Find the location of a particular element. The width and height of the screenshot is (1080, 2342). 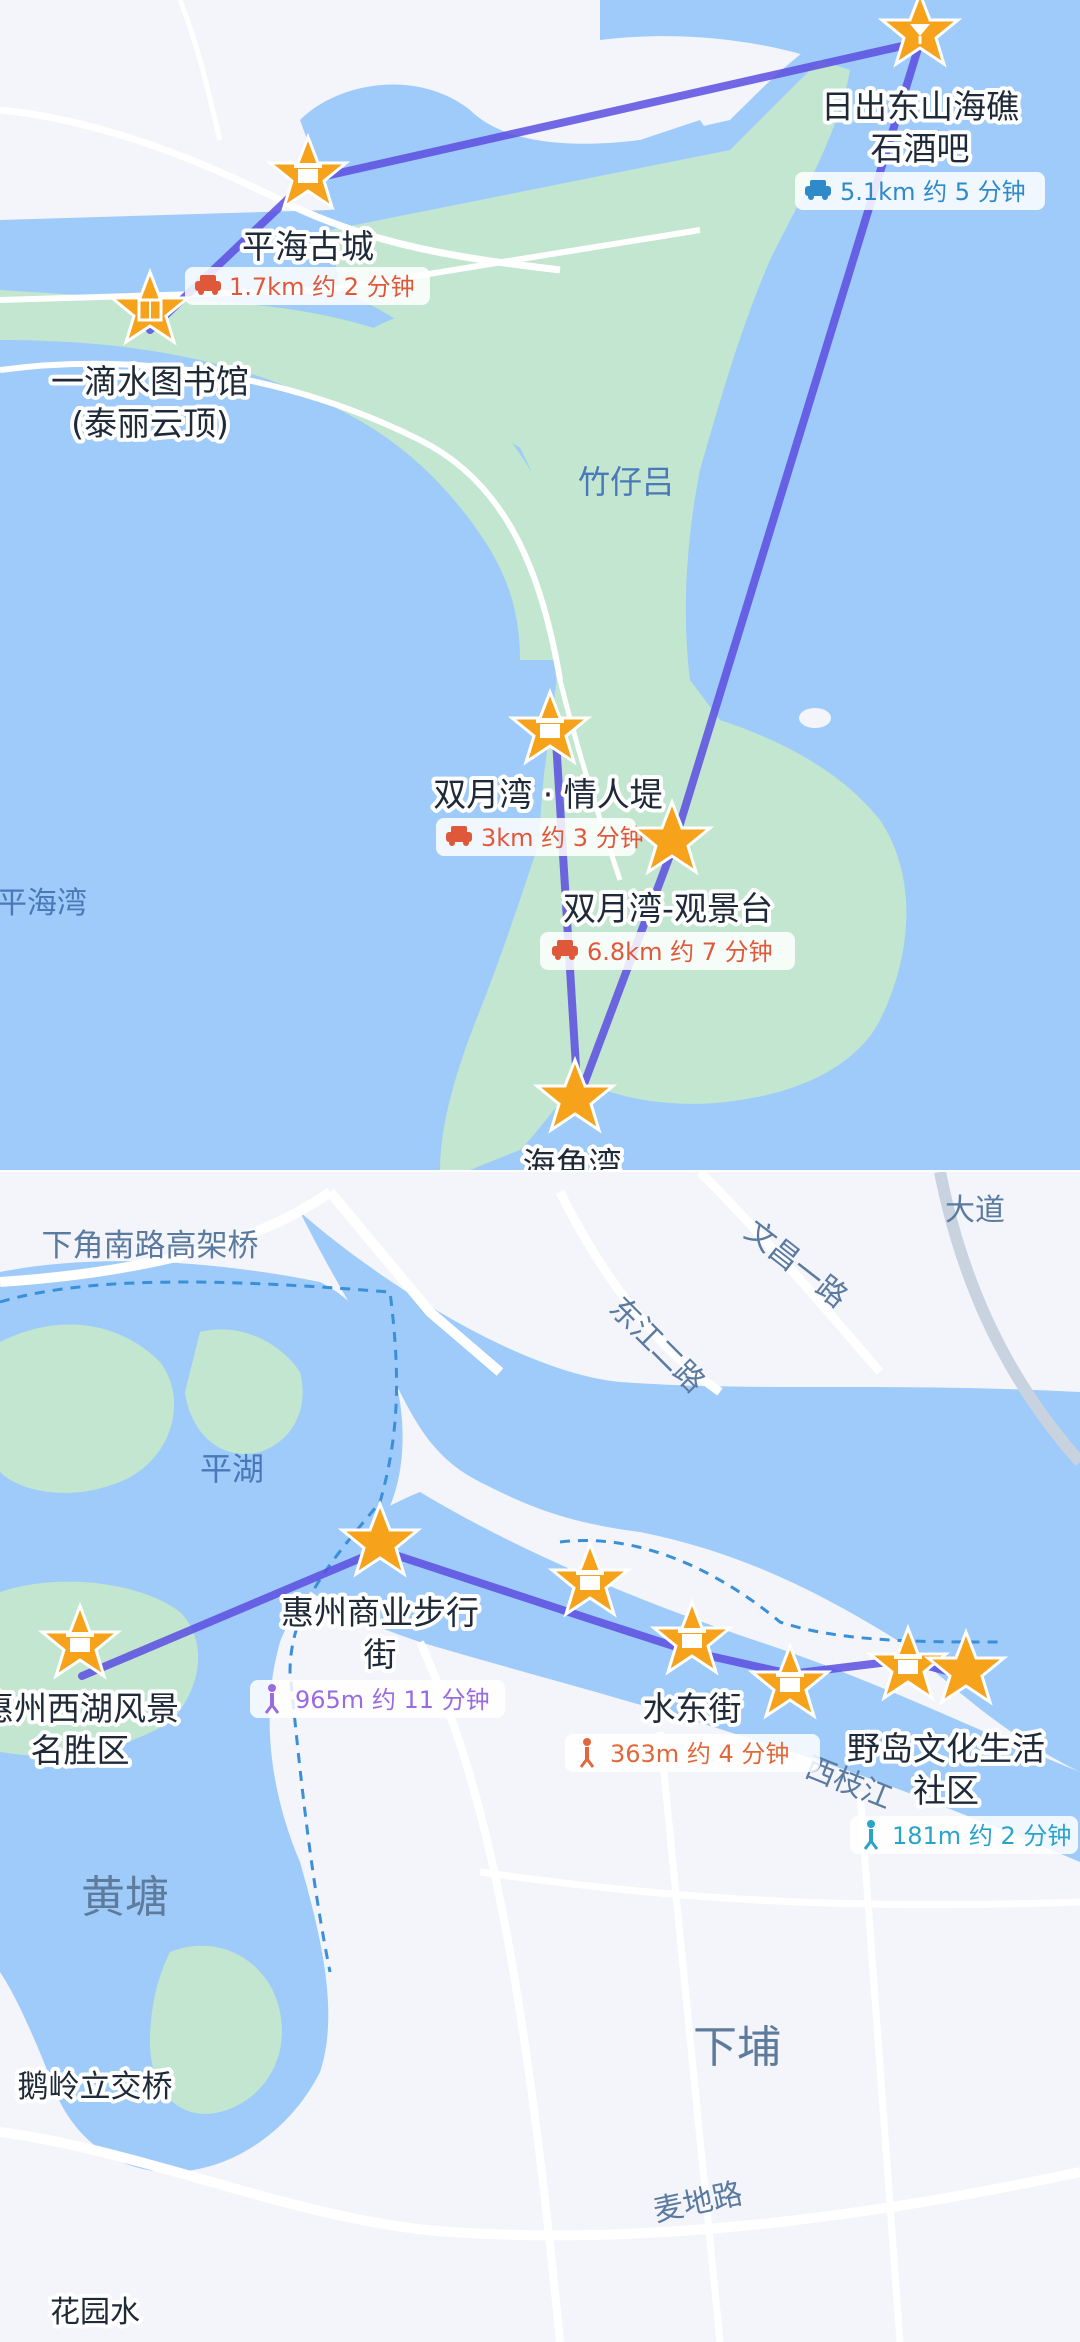

leg-text-b2: 363m 约 4 分钟 is located at coordinates (699, 1754).